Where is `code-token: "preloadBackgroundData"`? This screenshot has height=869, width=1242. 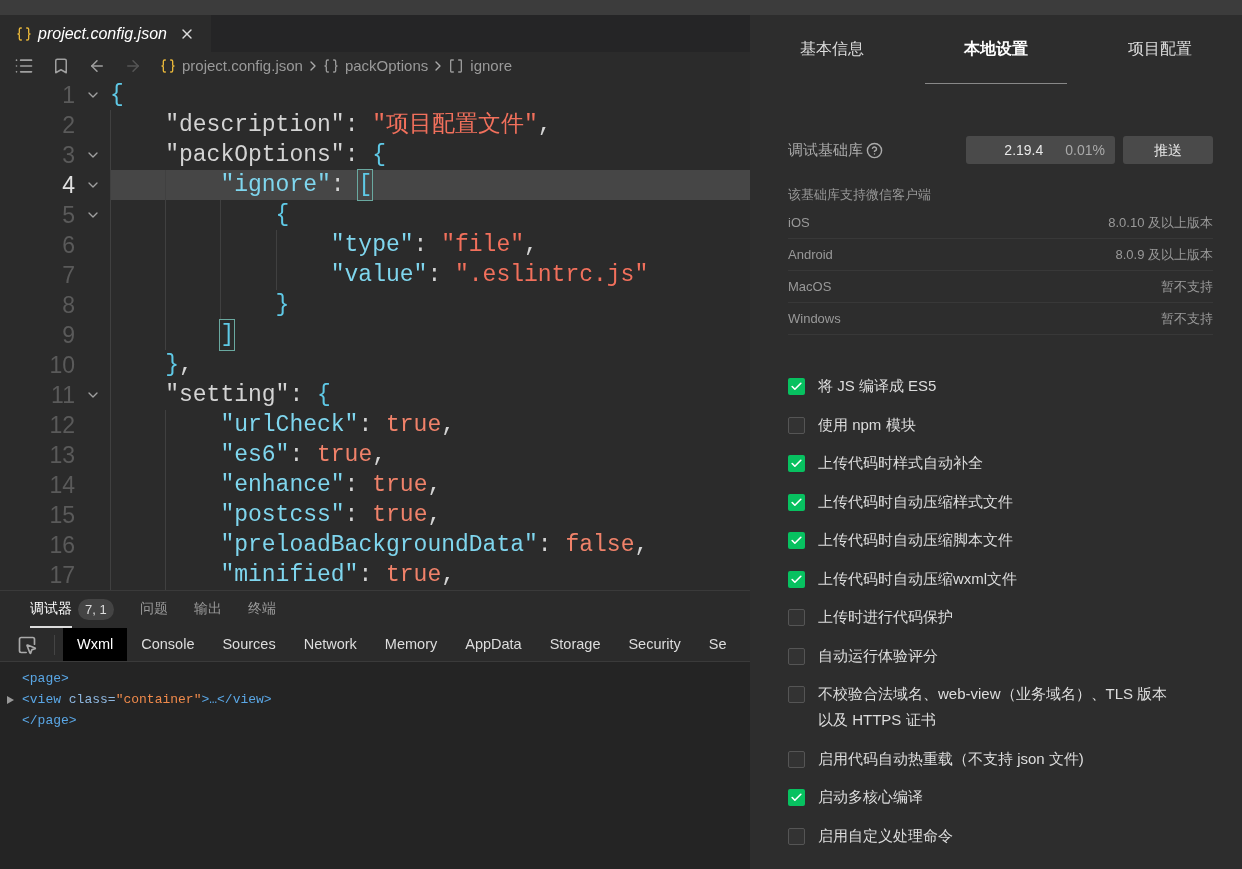
code-token: "preloadBackgroundData" is located at coordinates (379, 545).